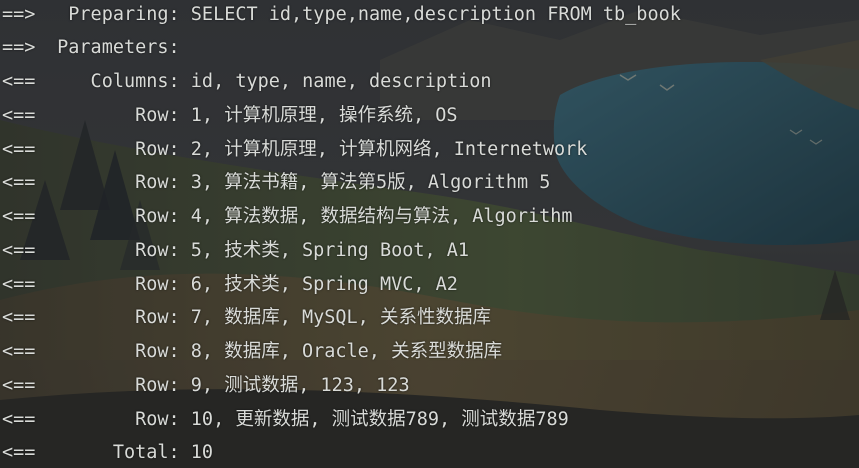 This screenshot has height=468, width=859. Describe the element at coordinates (318, 284) in the screenshot. I see `line-value: 6, 技术类, Spring MVC, A2` at that location.